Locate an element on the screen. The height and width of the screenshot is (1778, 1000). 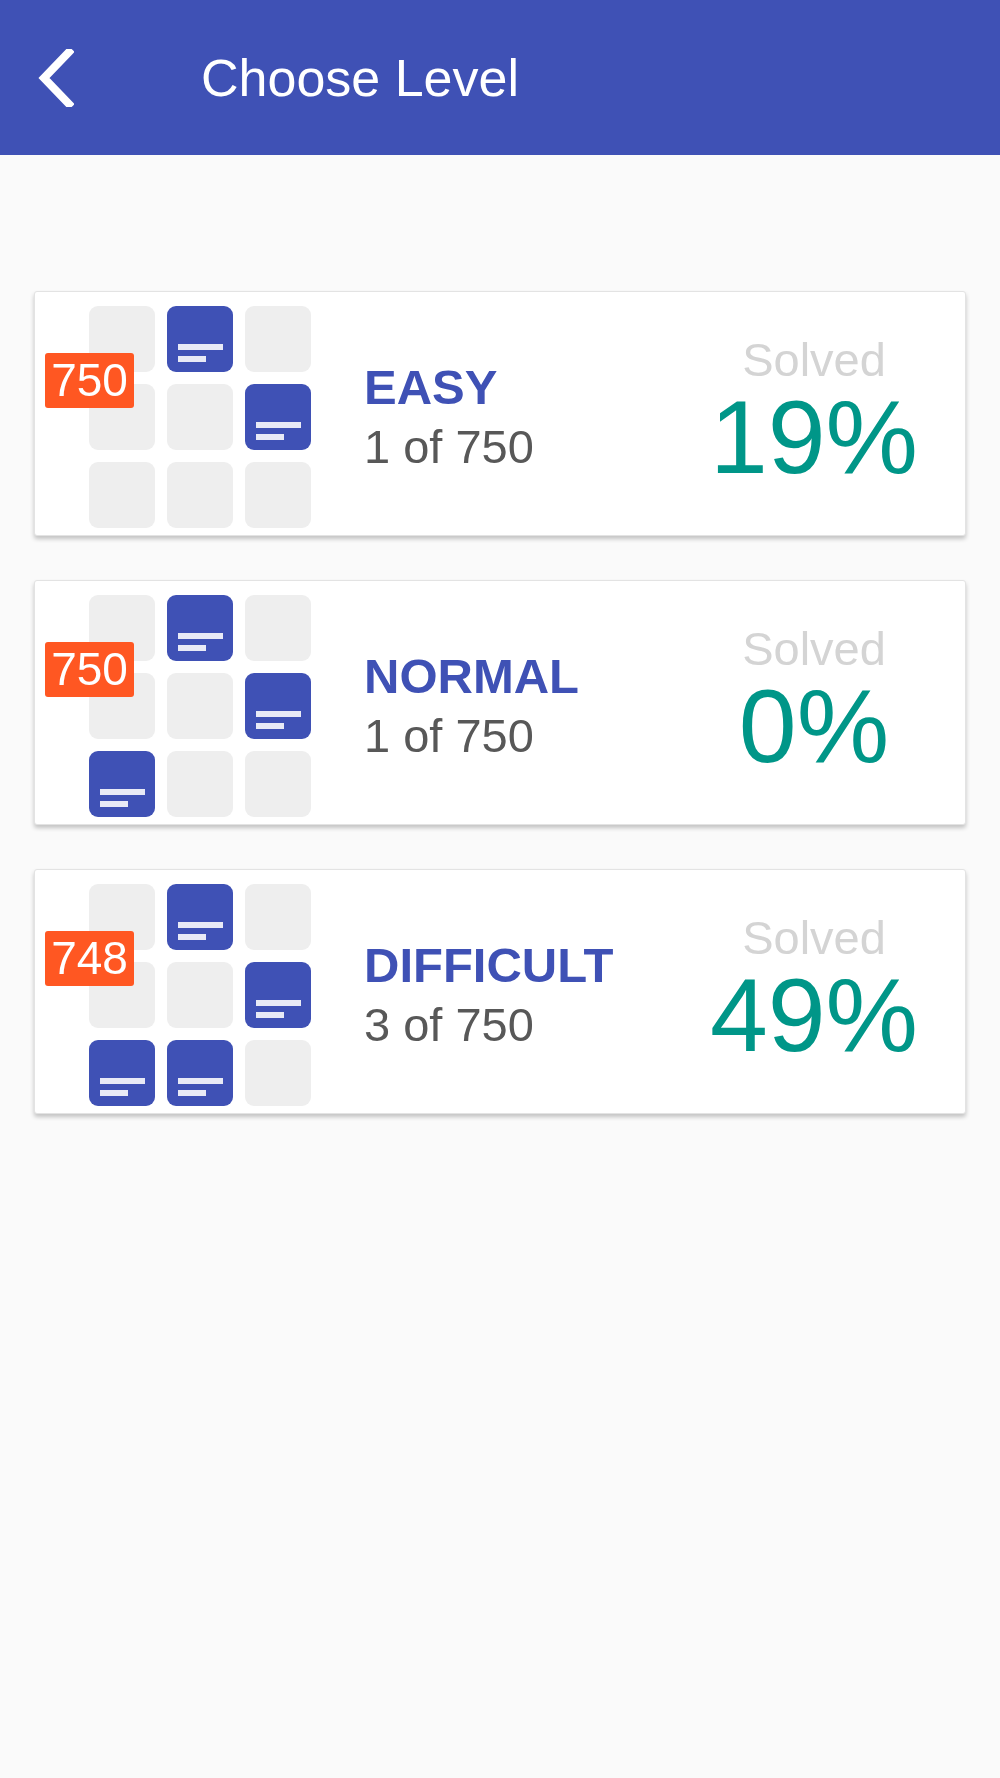
level-name: EASY is located at coordinates (431, 387).